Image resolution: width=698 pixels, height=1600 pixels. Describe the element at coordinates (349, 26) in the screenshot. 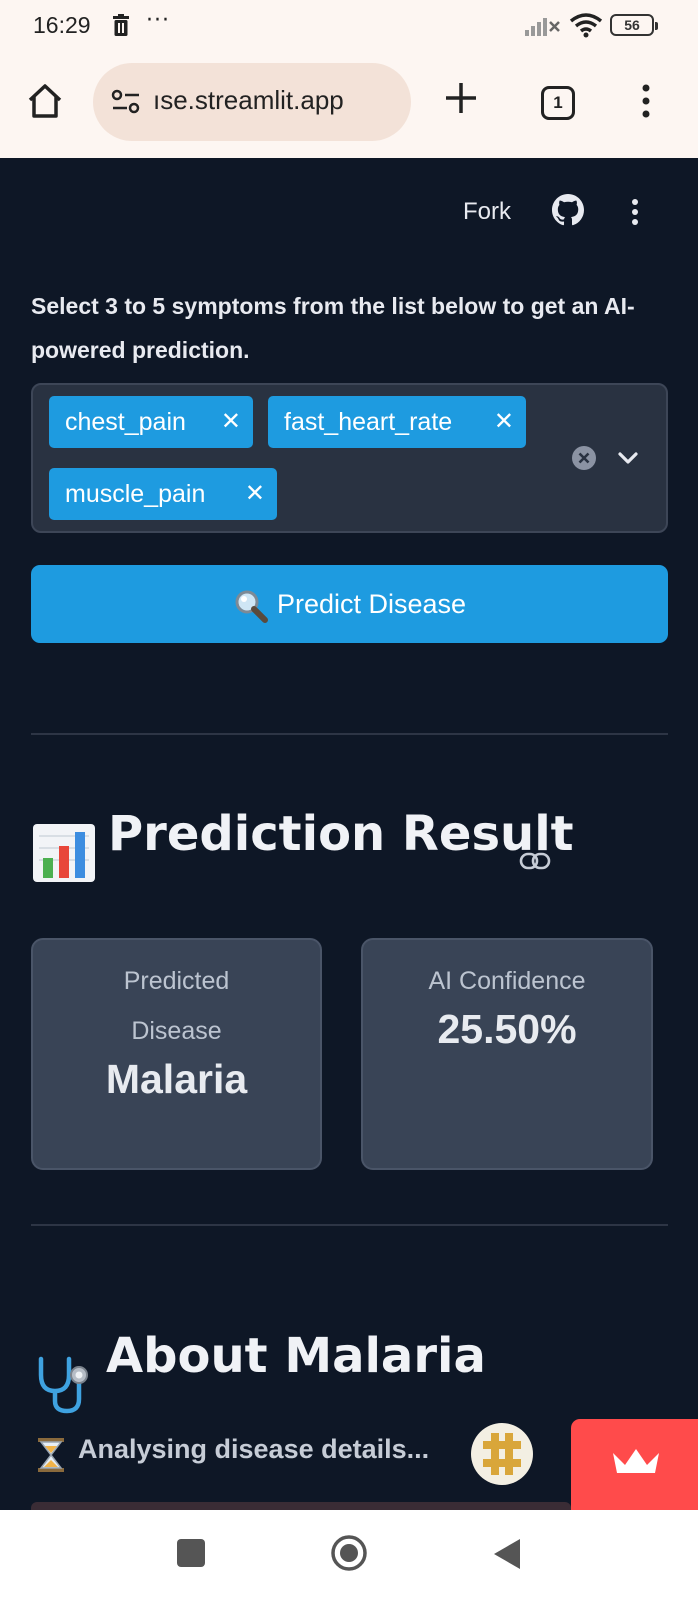

I see `status-bar: 16:29 ··· 56` at that location.